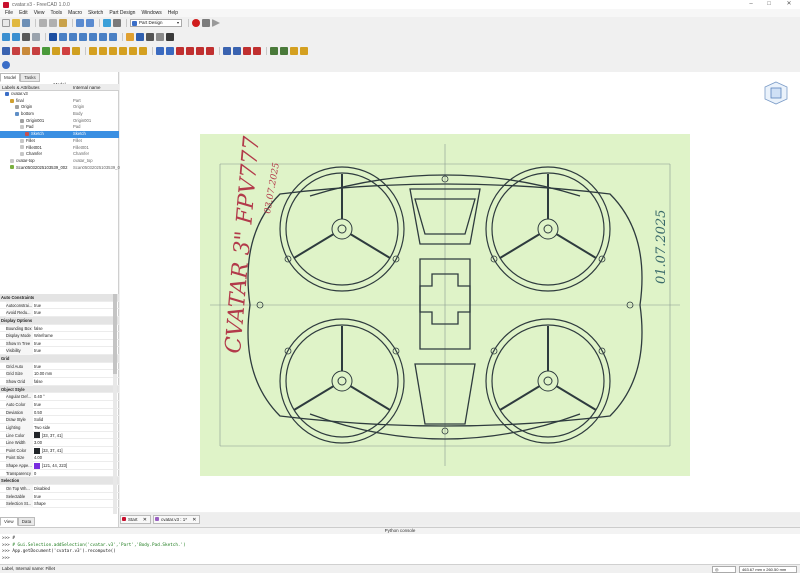 The height and width of the screenshot is (573, 800). What do you see at coordinates (113, 51) in the screenshot?
I see `loft-icon` at bounding box center [113, 51].